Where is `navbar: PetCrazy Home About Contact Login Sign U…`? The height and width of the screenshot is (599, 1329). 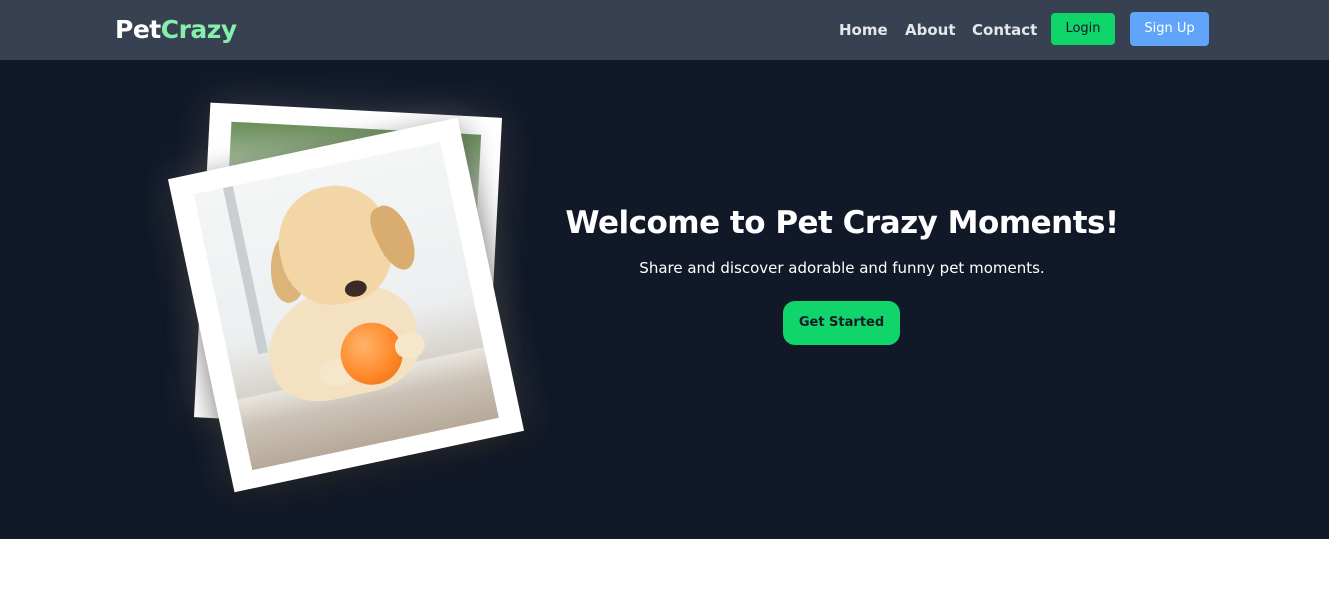
navbar: PetCrazy Home About Contact Login Sign U… is located at coordinates (664, 30).